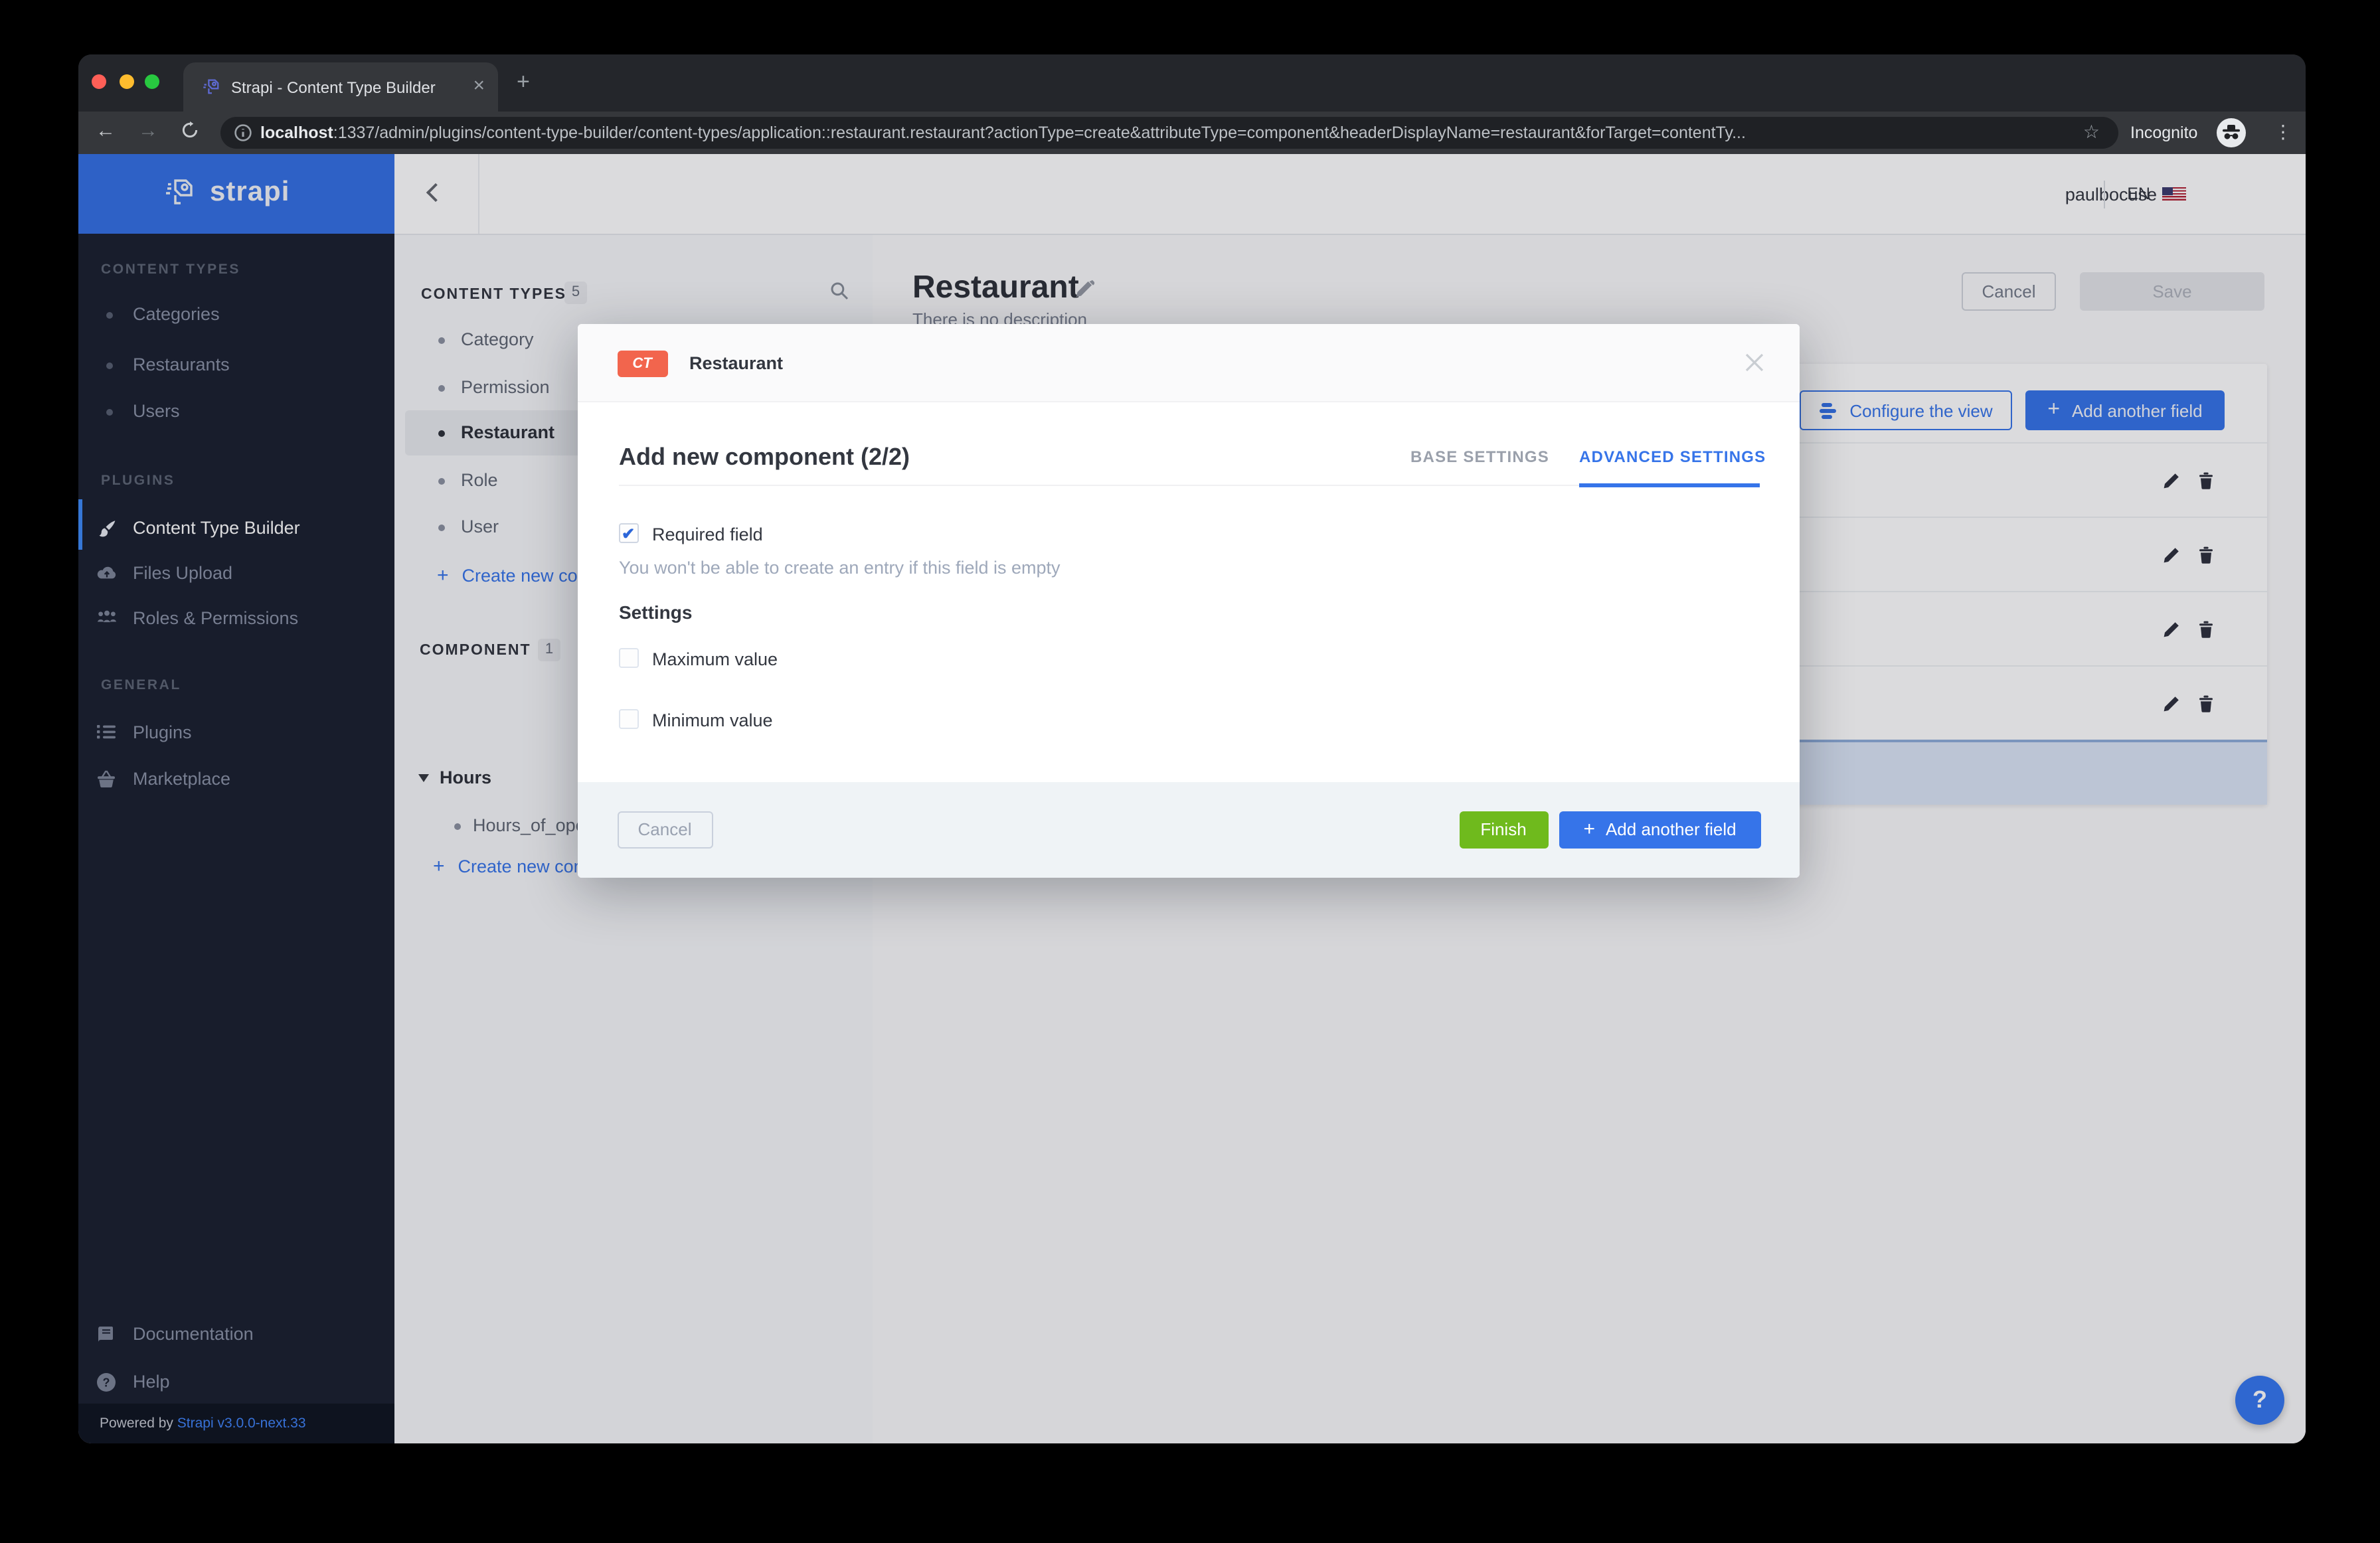 This screenshot has width=2380, height=1543. What do you see at coordinates (712, 720) in the screenshot?
I see `minimum-value-label: Minimum value` at bounding box center [712, 720].